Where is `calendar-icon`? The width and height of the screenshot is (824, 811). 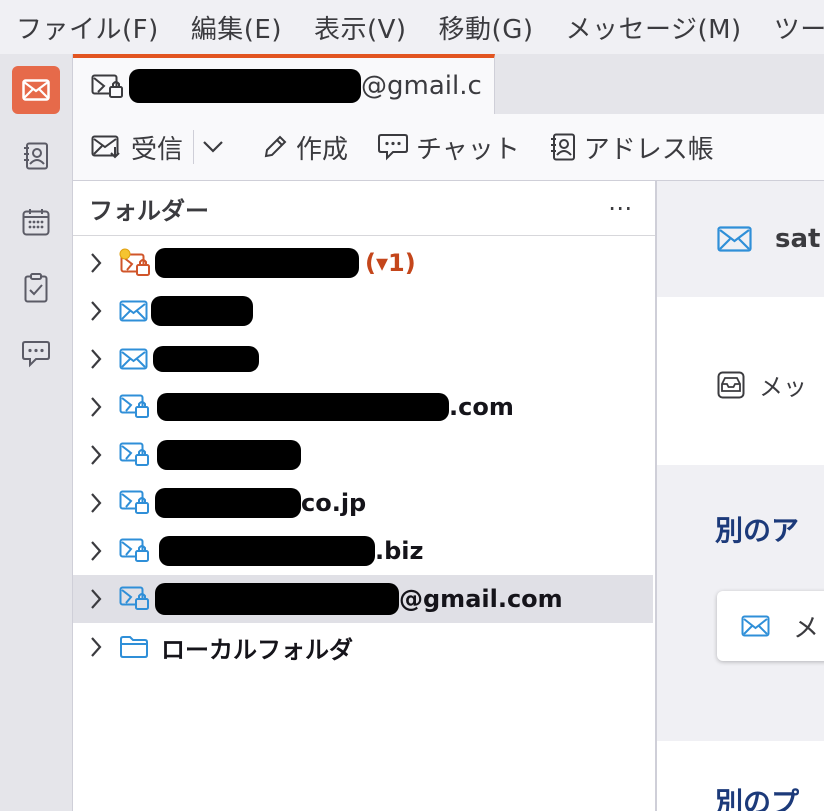
calendar-icon is located at coordinates (36, 222).